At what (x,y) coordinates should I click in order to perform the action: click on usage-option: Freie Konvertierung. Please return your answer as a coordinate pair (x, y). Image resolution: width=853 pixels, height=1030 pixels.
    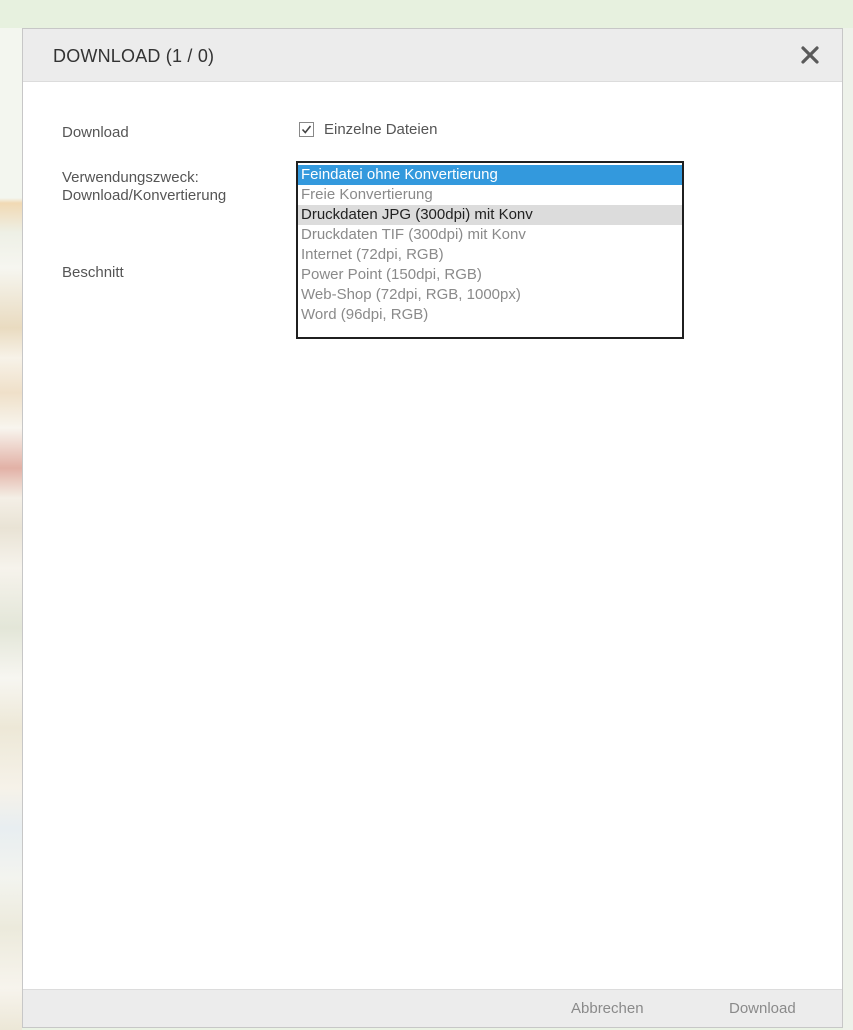
    Looking at the image, I should click on (490, 195).